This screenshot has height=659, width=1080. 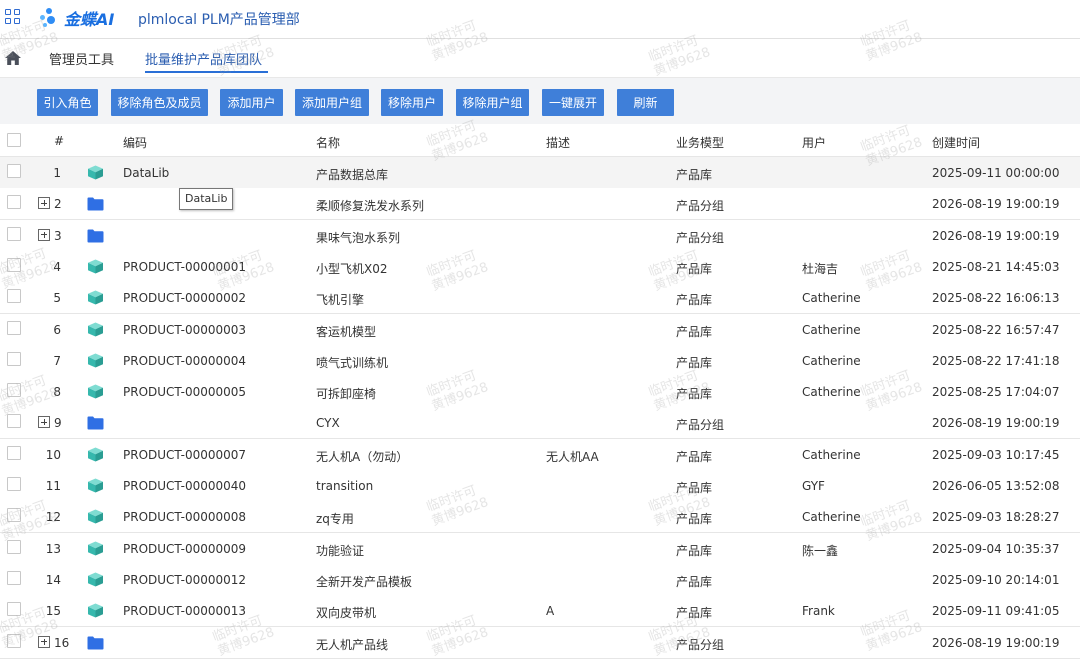 What do you see at coordinates (346, 331) in the screenshot?
I see `row-name: 客运机模型` at bounding box center [346, 331].